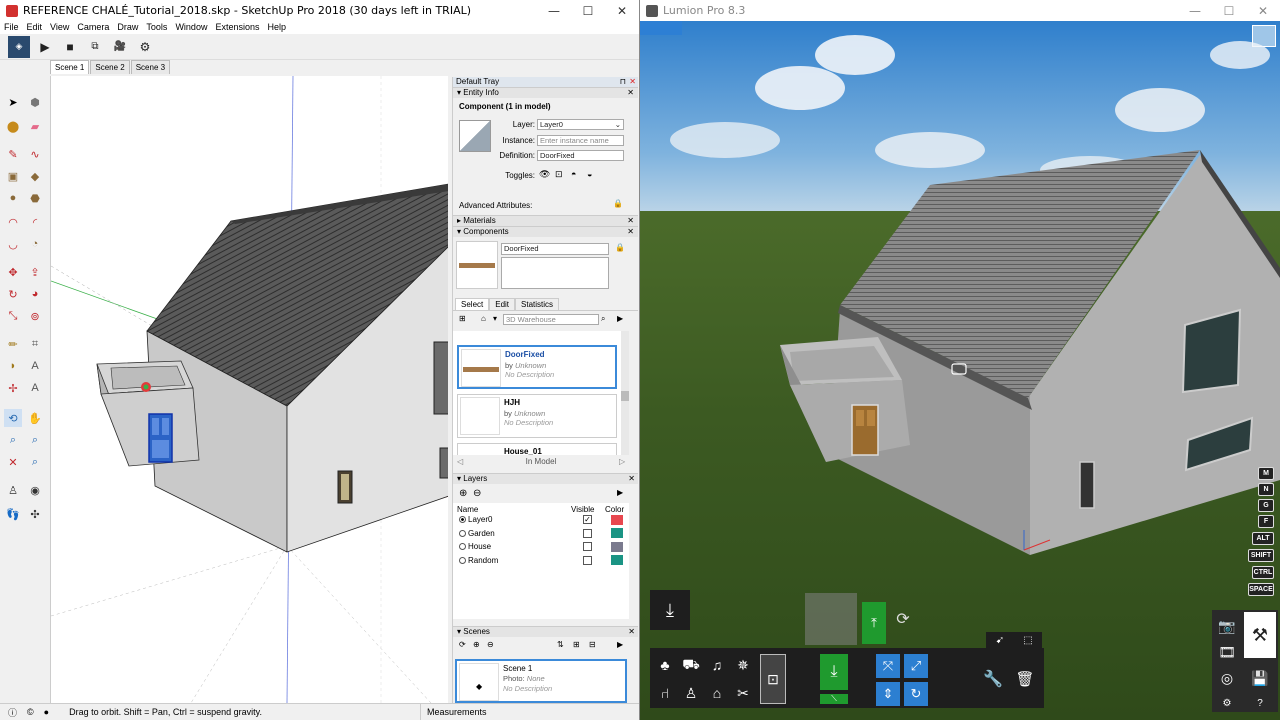 This screenshot has height=720, width=1280. What do you see at coordinates (545, 92) in the screenshot?
I see `entity-info-header: ▾ Entity Info ✕` at bounding box center [545, 92].